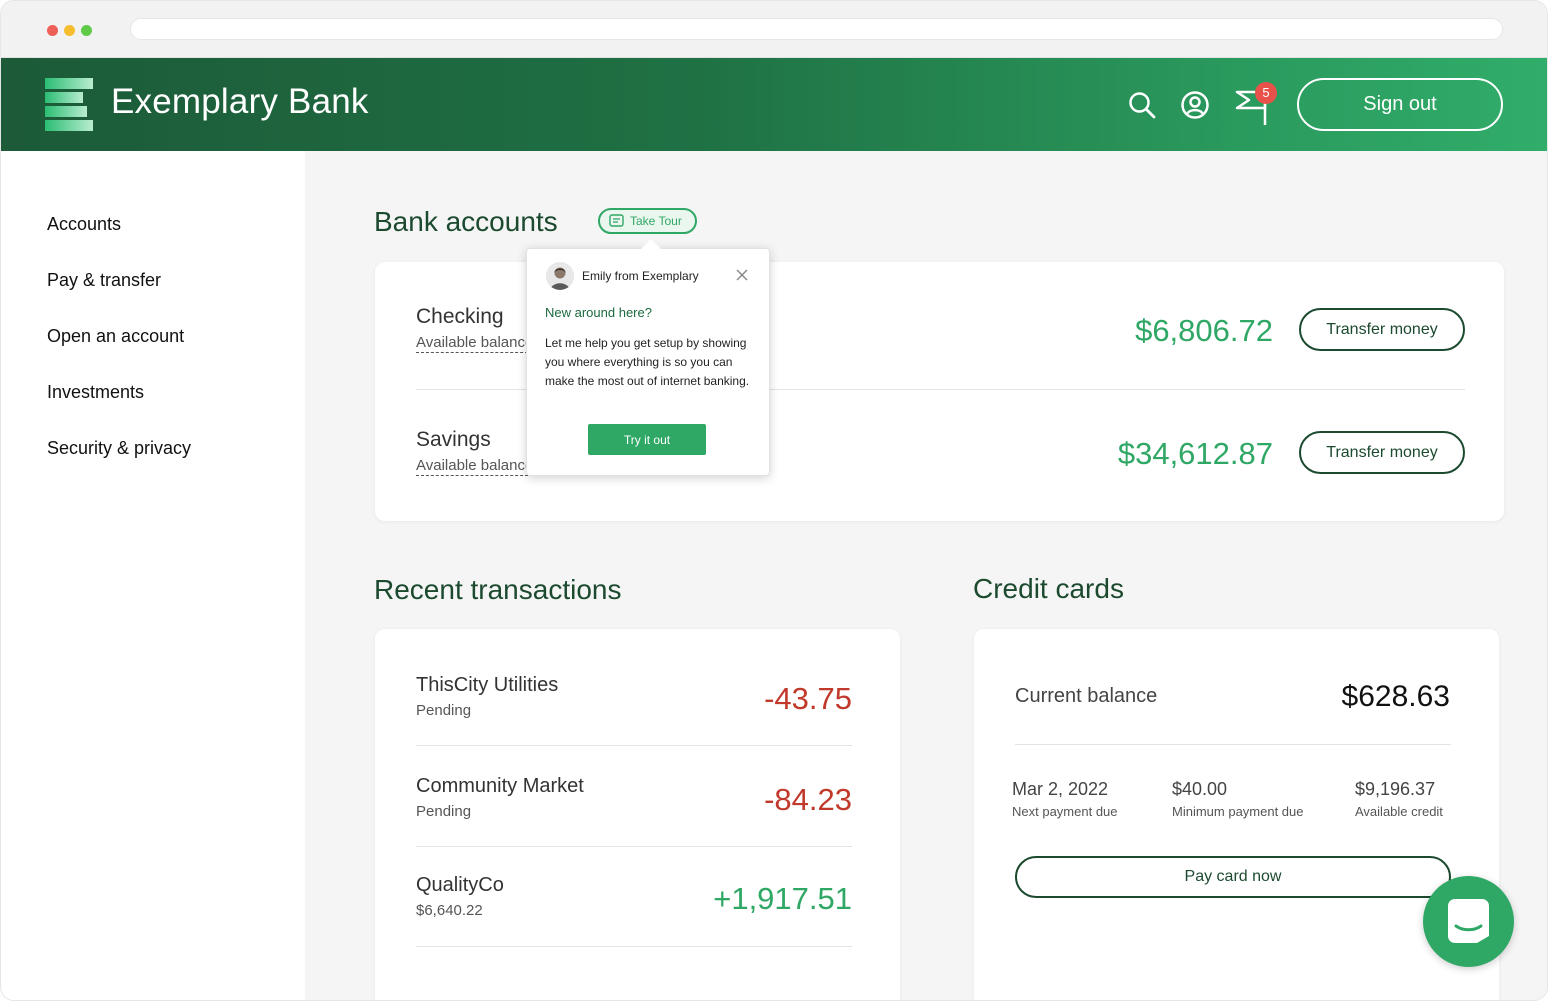 This screenshot has height=1001, width=1548. Describe the element at coordinates (1204, 330) in the screenshot. I see `checking-balance: $6,806.72` at that location.